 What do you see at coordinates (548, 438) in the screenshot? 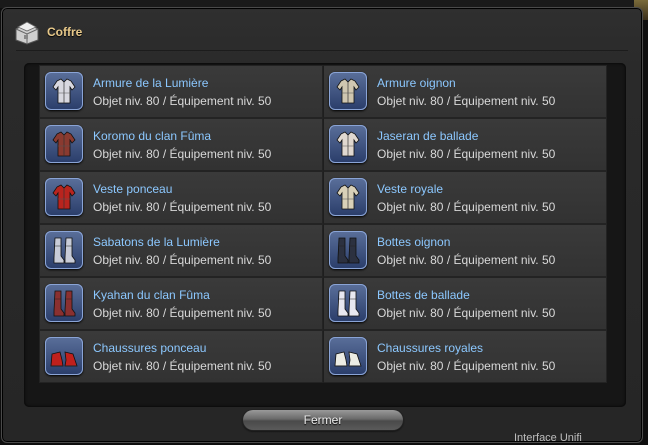
I see `background-window-title: Interface Unifi` at bounding box center [548, 438].